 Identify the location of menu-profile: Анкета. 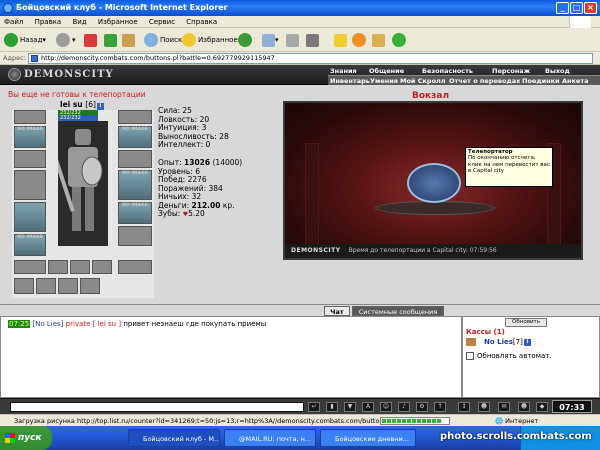
(575, 81).